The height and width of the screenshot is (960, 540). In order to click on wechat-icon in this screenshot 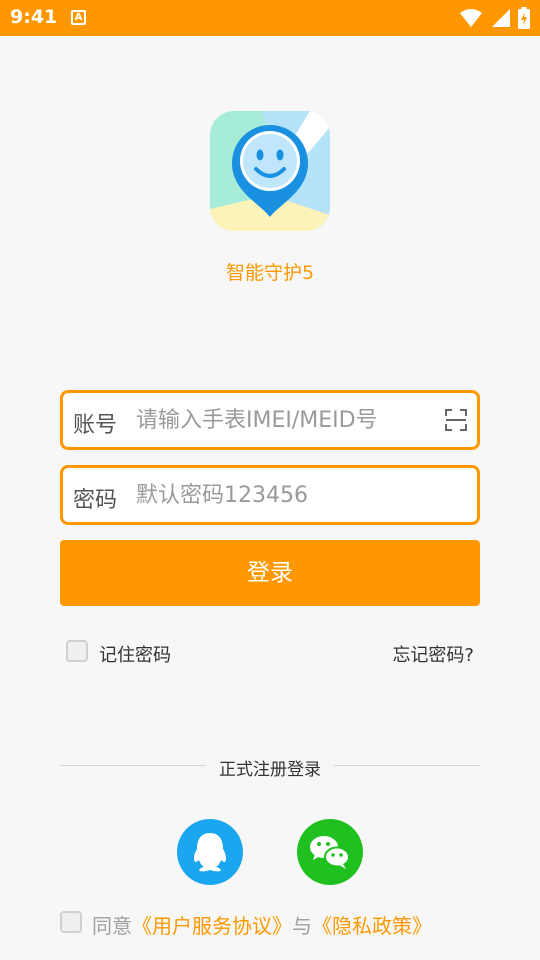, I will do `click(330, 852)`.